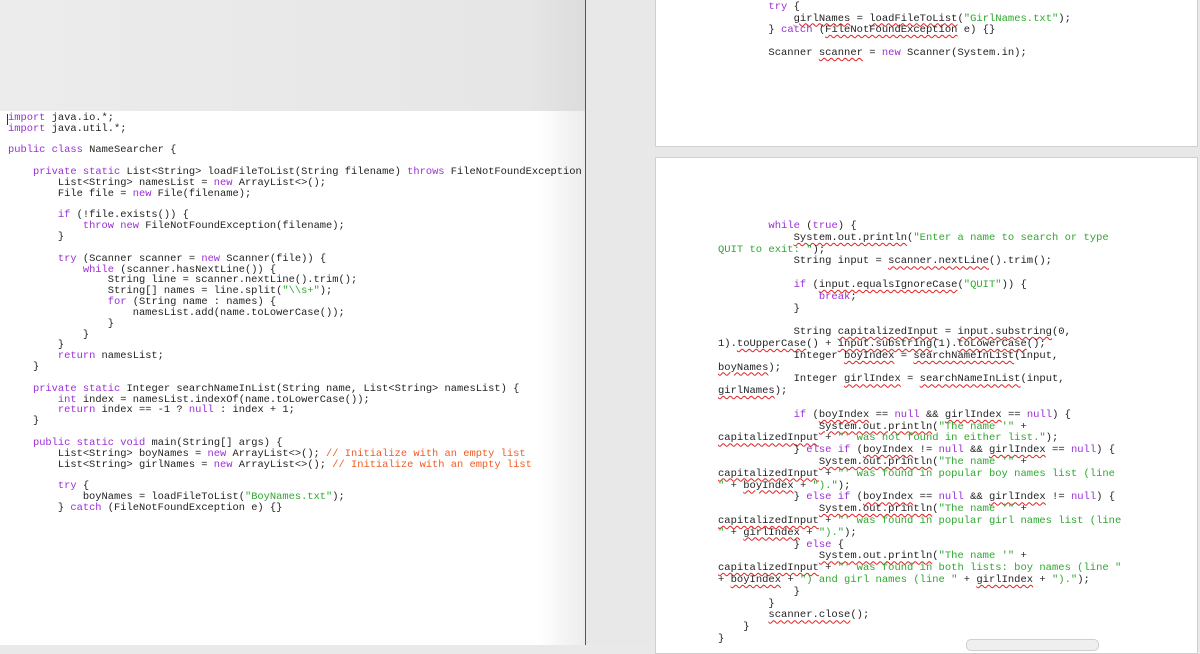  I want to click on string-token: "GirlNames.txt", so click(1011, 18).